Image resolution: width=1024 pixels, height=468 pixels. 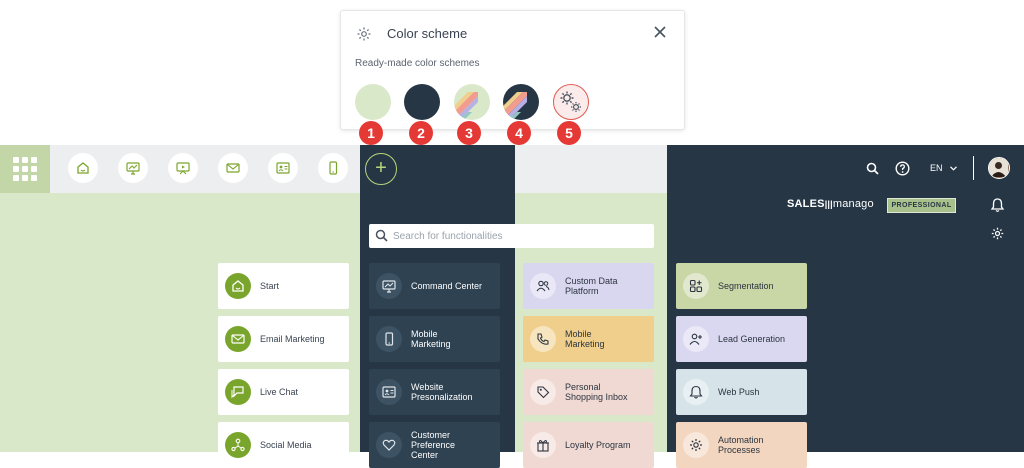 I want to click on scheme-badge-4: 4, so click(x=519, y=133).